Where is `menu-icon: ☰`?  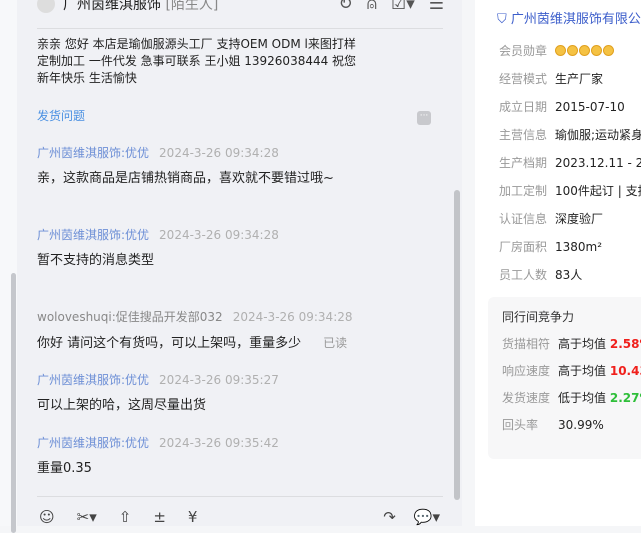
menu-icon: ☰ is located at coordinates (436, 7).